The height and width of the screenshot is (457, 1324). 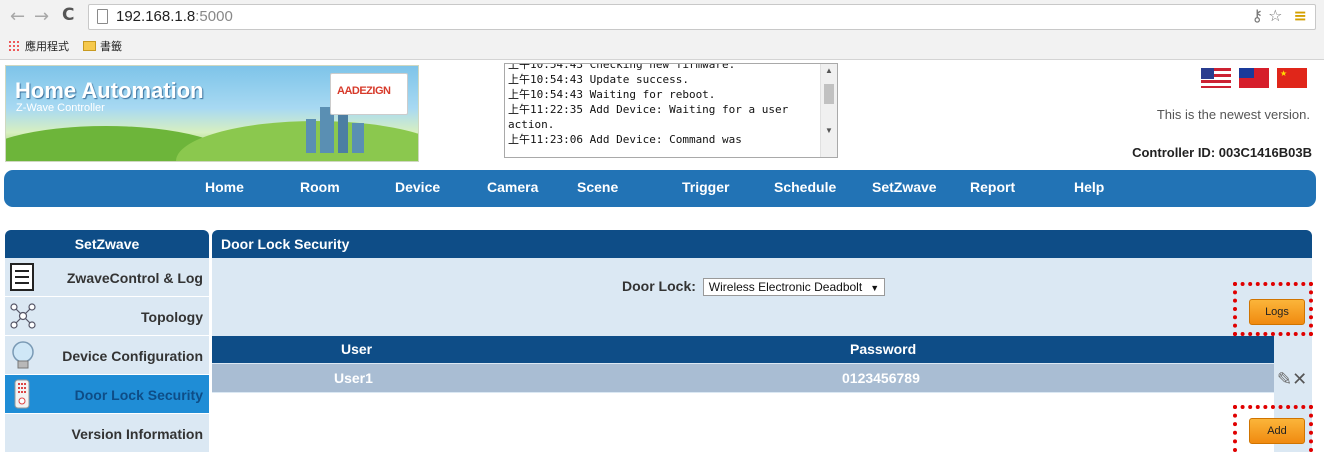 What do you see at coordinates (785, 287) in the screenshot?
I see `door-lock-value: Wireless Electronic Deadbolt` at bounding box center [785, 287].